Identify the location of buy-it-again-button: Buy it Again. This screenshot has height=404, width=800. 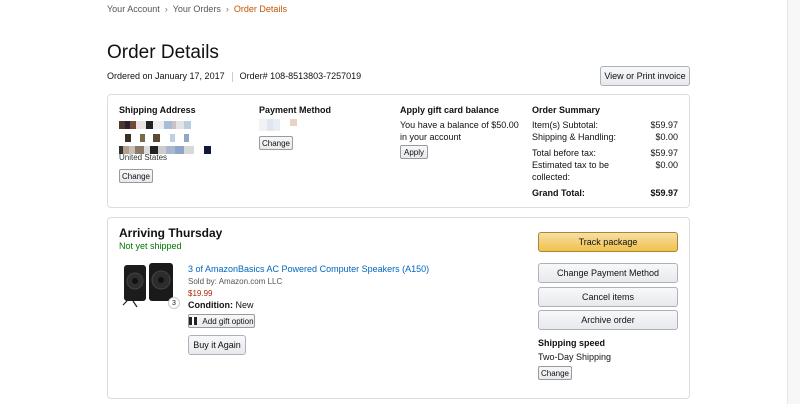
(217, 345).